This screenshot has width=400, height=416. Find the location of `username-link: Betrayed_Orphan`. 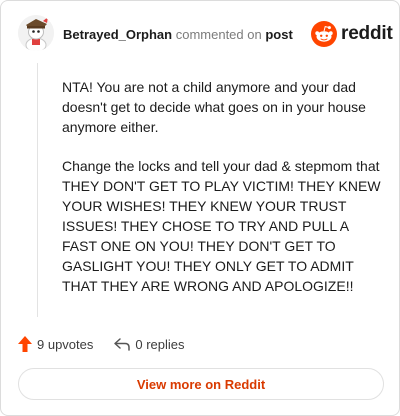

username-link: Betrayed_Orphan is located at coordinates (117, 34).